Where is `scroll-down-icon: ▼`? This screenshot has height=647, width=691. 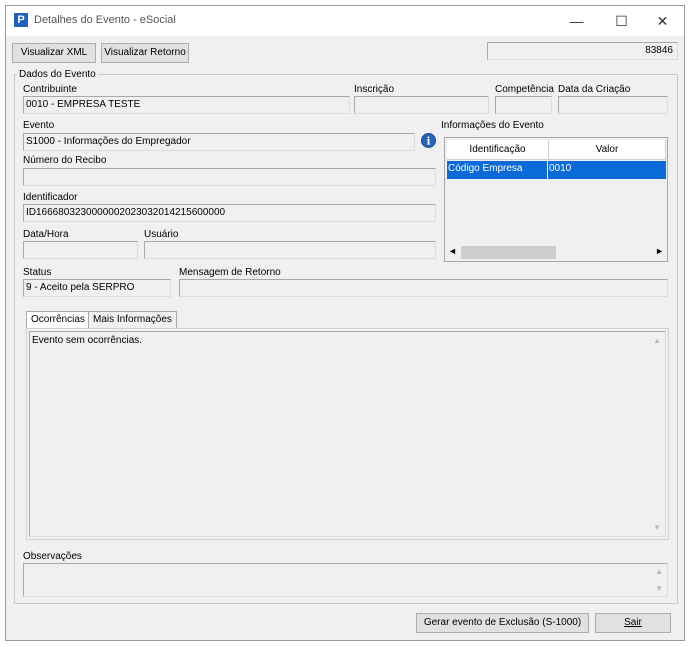 scroll-down-icon: ▼ is located at coordinates (657, 527).